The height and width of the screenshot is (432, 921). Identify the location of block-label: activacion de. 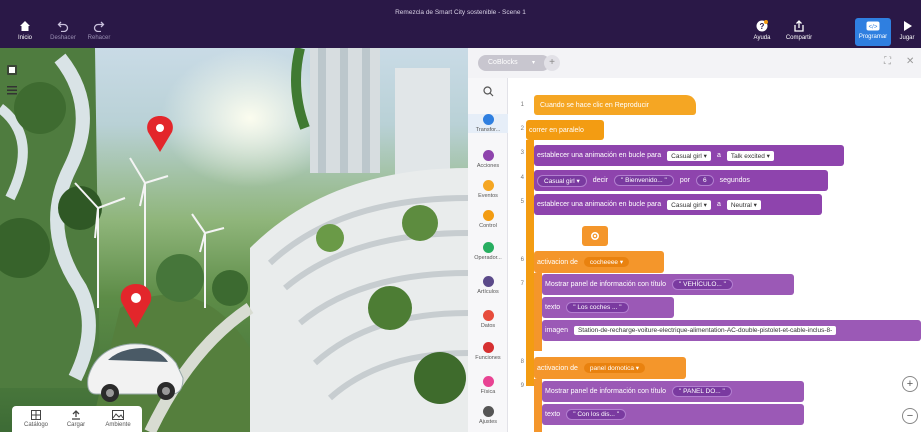
(557, 368).